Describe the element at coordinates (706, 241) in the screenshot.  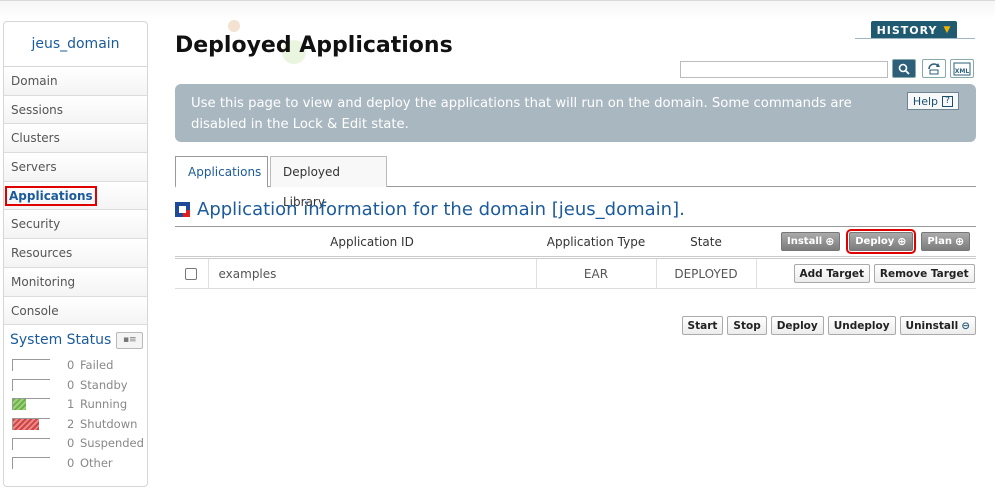
I see `column-header-state: State` at that location.